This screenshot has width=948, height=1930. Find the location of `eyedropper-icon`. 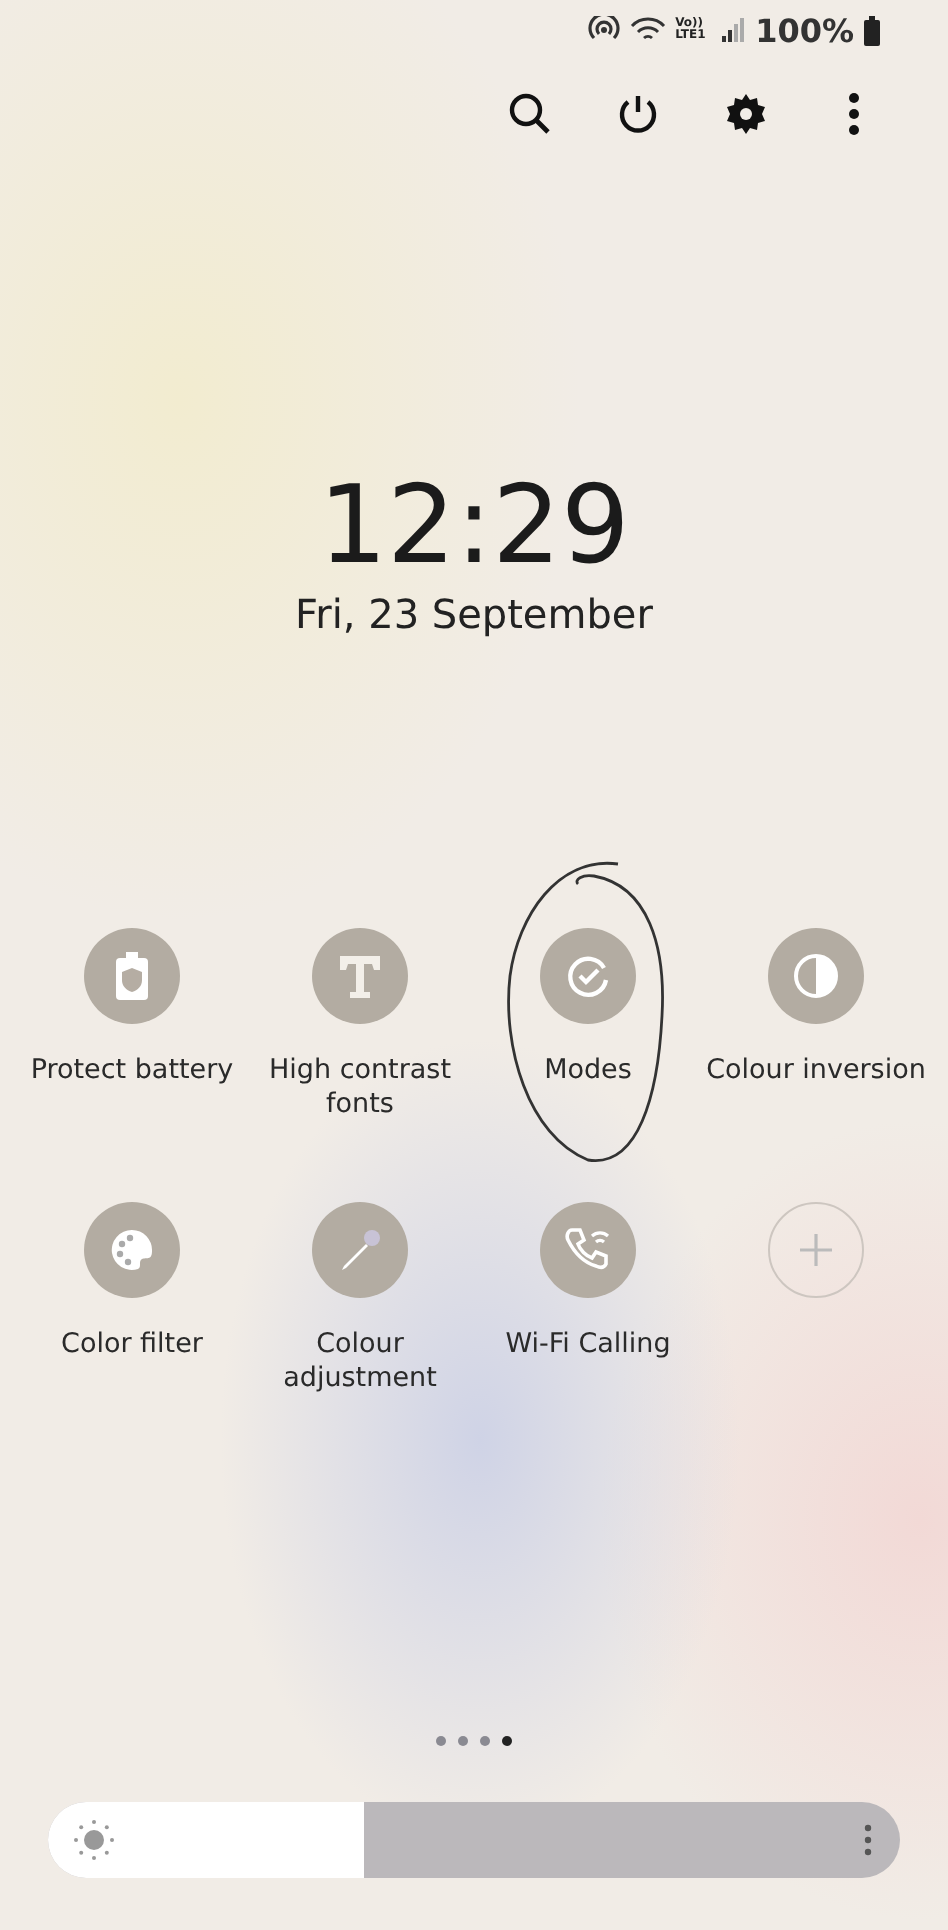

eyedropper-icon is located at coordinates (360, 1250).